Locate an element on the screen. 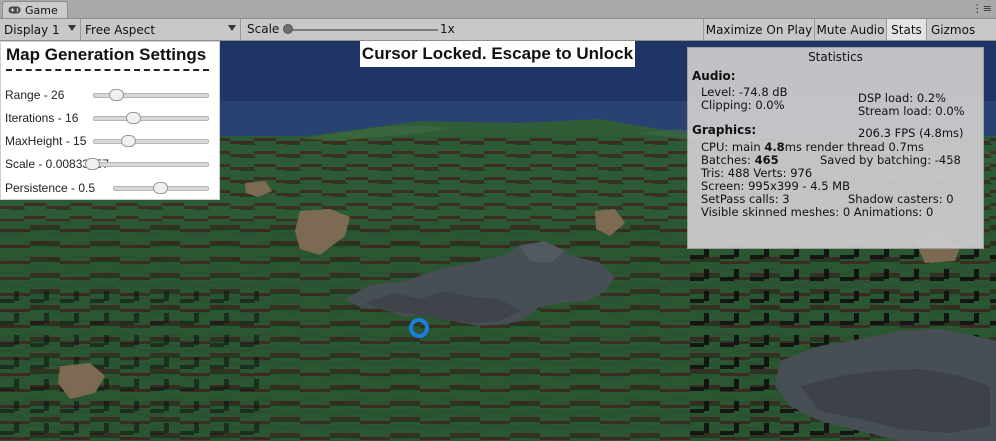 This screenshot has width=996, height=441. gamepad-icon is located at coordinates (14, 10).